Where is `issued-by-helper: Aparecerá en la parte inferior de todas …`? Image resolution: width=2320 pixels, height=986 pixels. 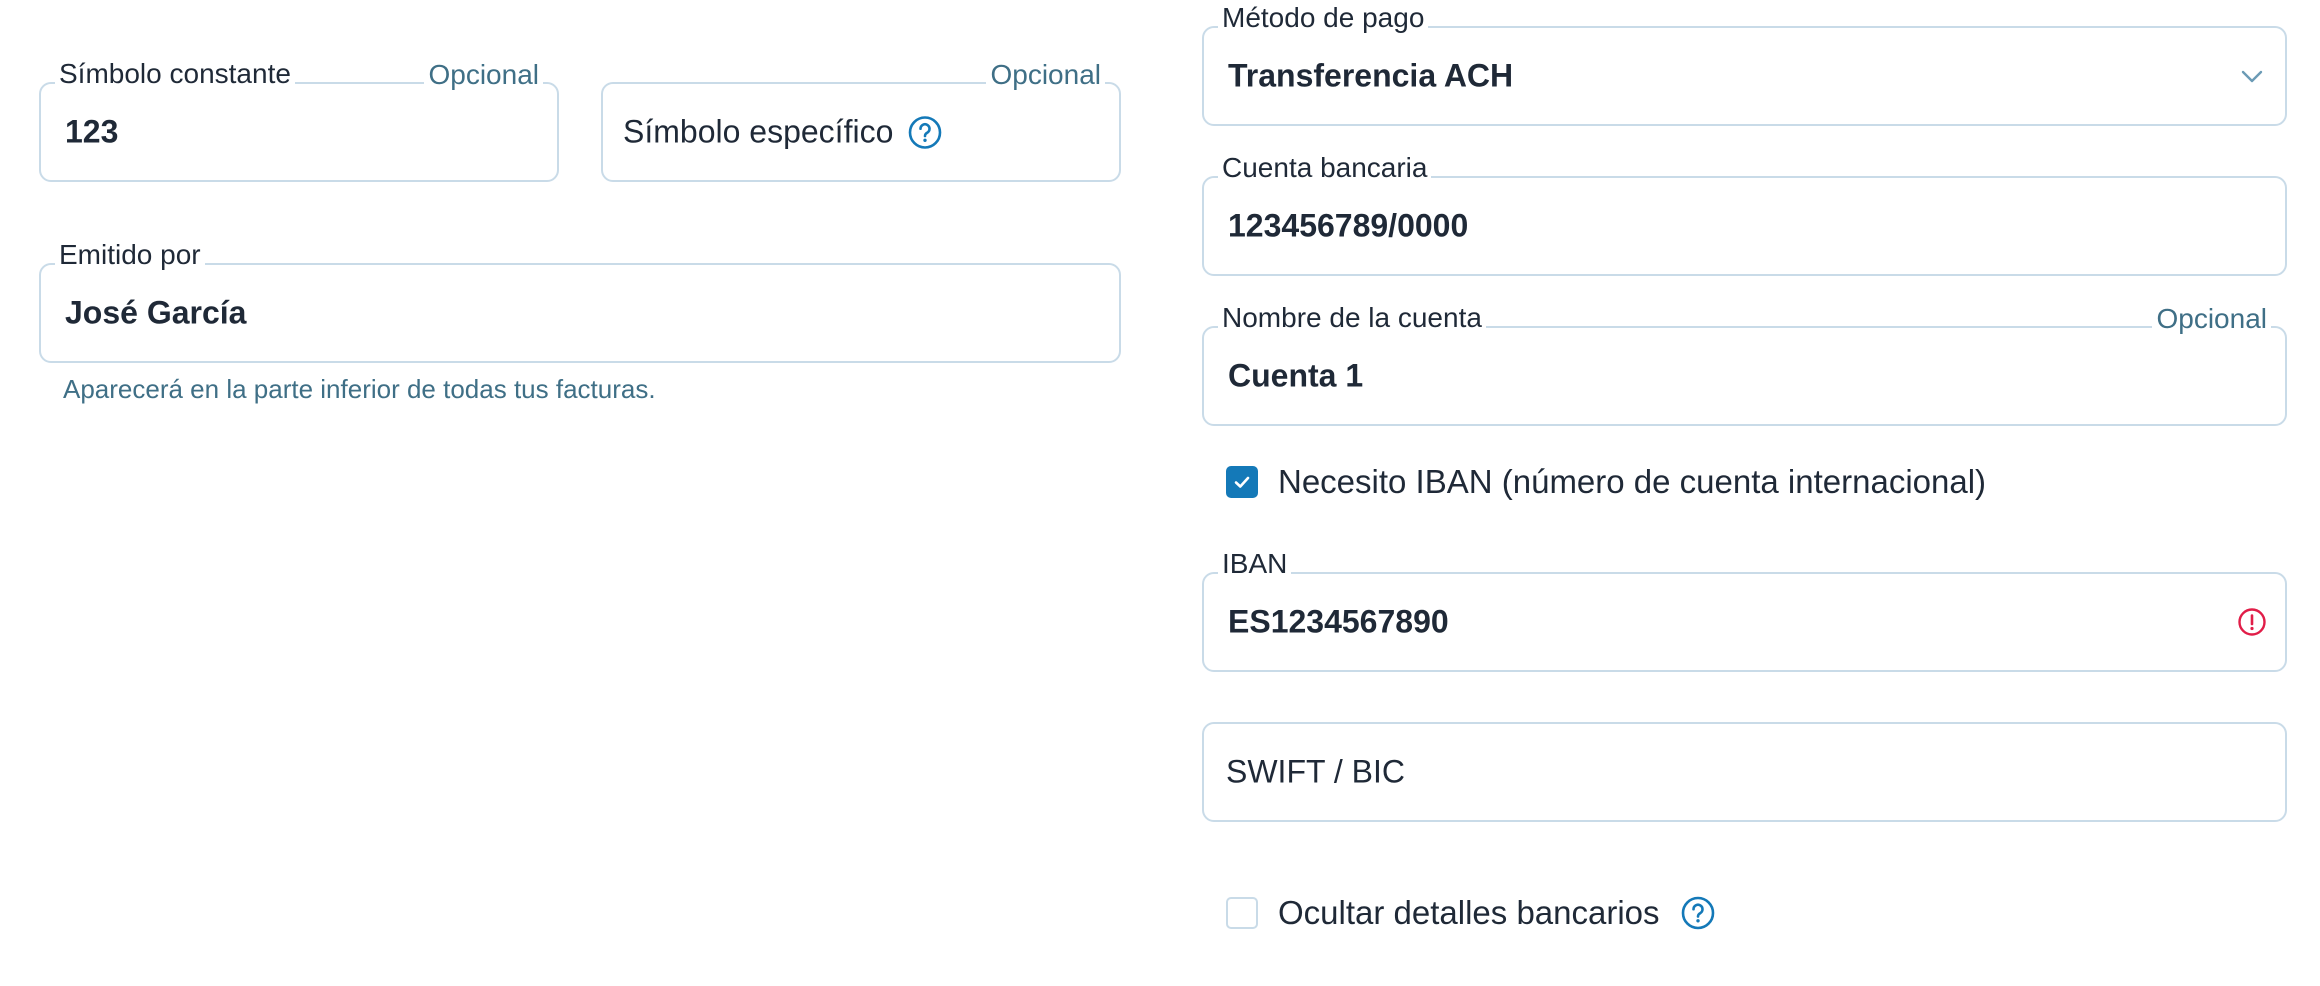 issued-by-helper: Aparecerá en la parte inferior de todas … is located at coordinates (359, 389).